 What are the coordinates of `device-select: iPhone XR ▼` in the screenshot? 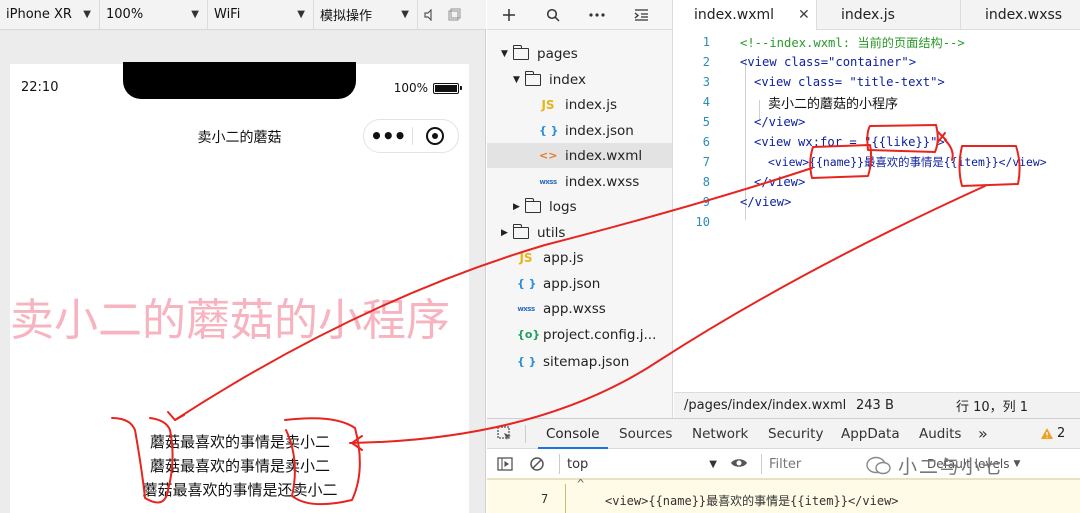 It's located at (50, 15).